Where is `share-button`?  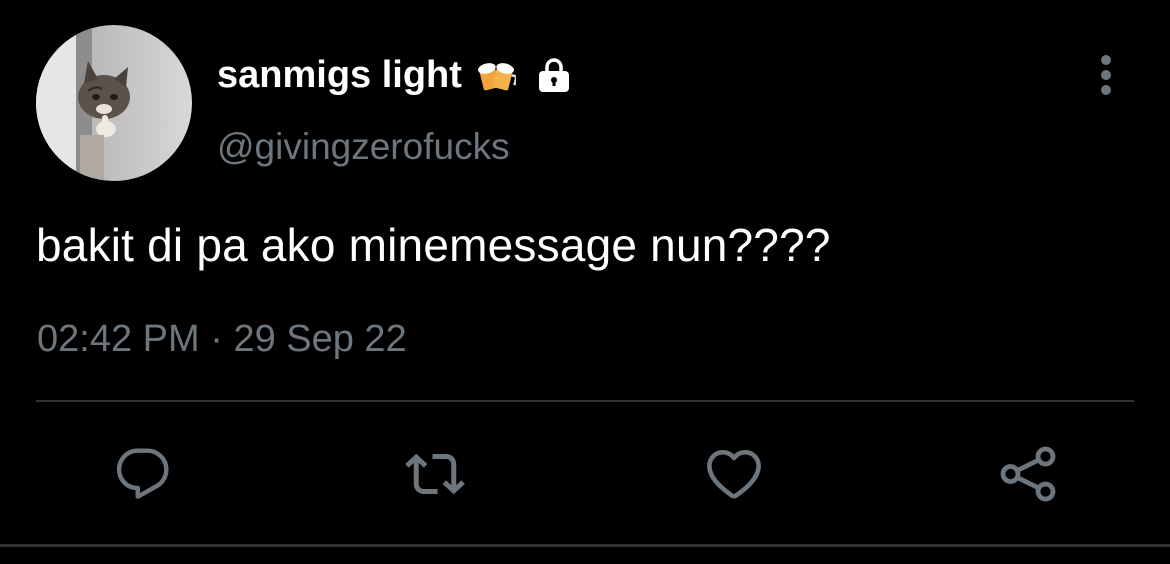 share-button is located at coordinates (1028, 474).